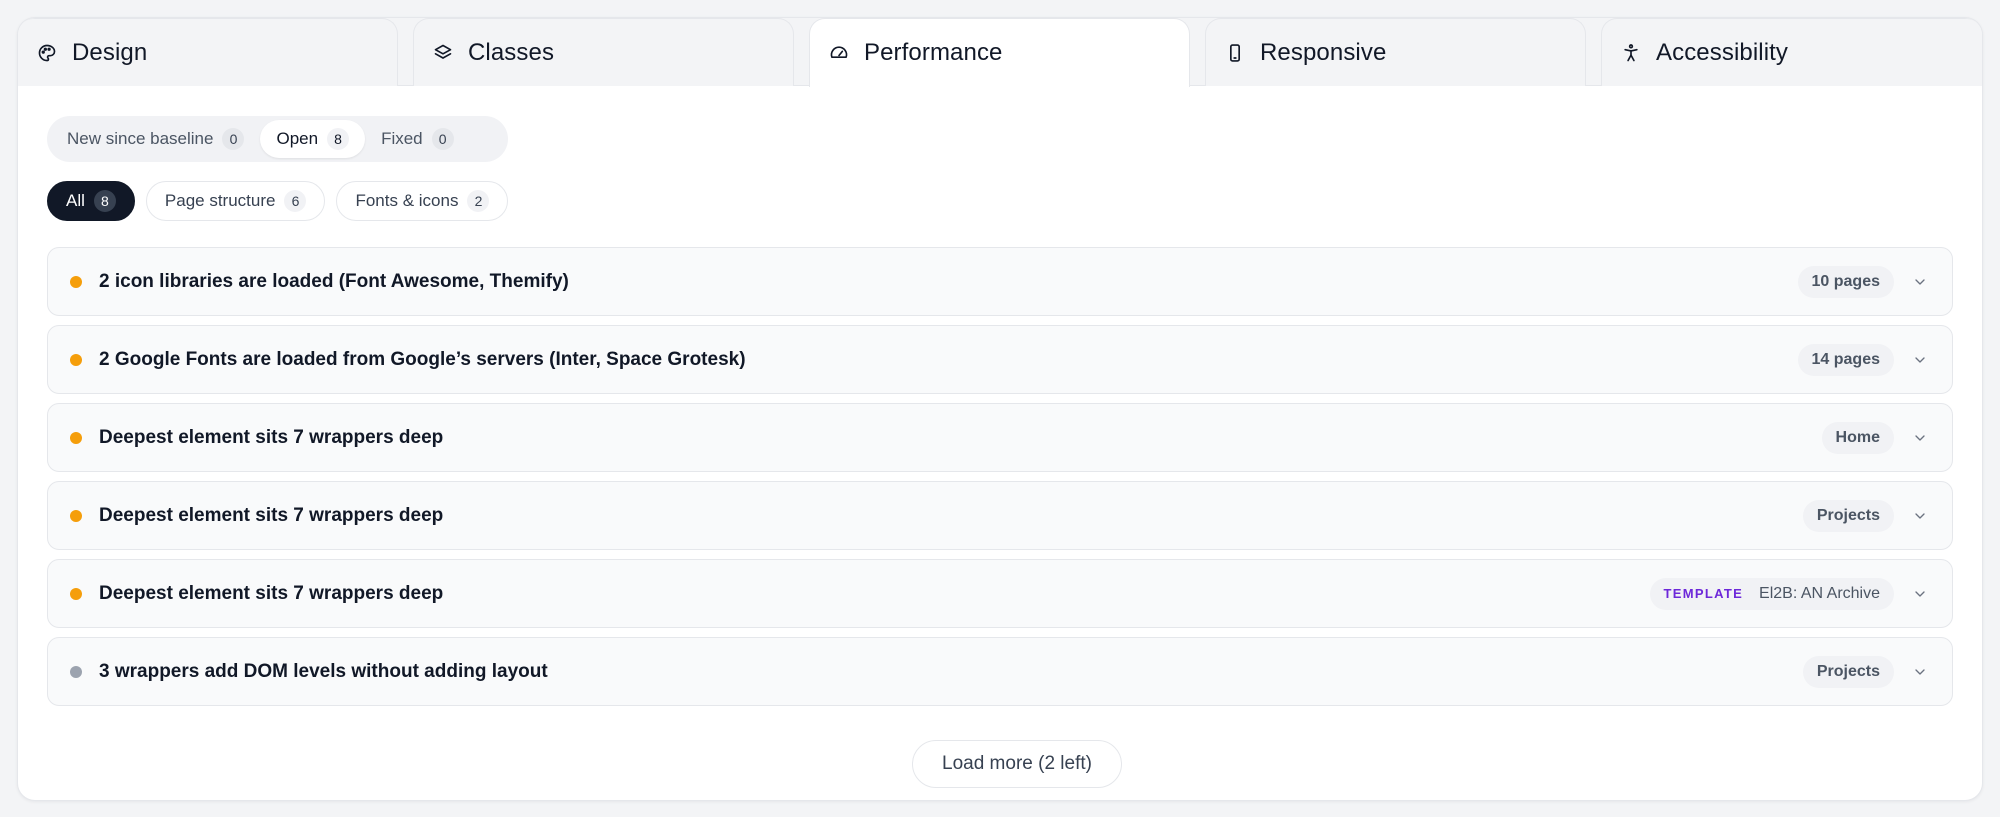 This screenshot has width=2000, height=817. I want to click on filter-count: 2, so click(478, 201).